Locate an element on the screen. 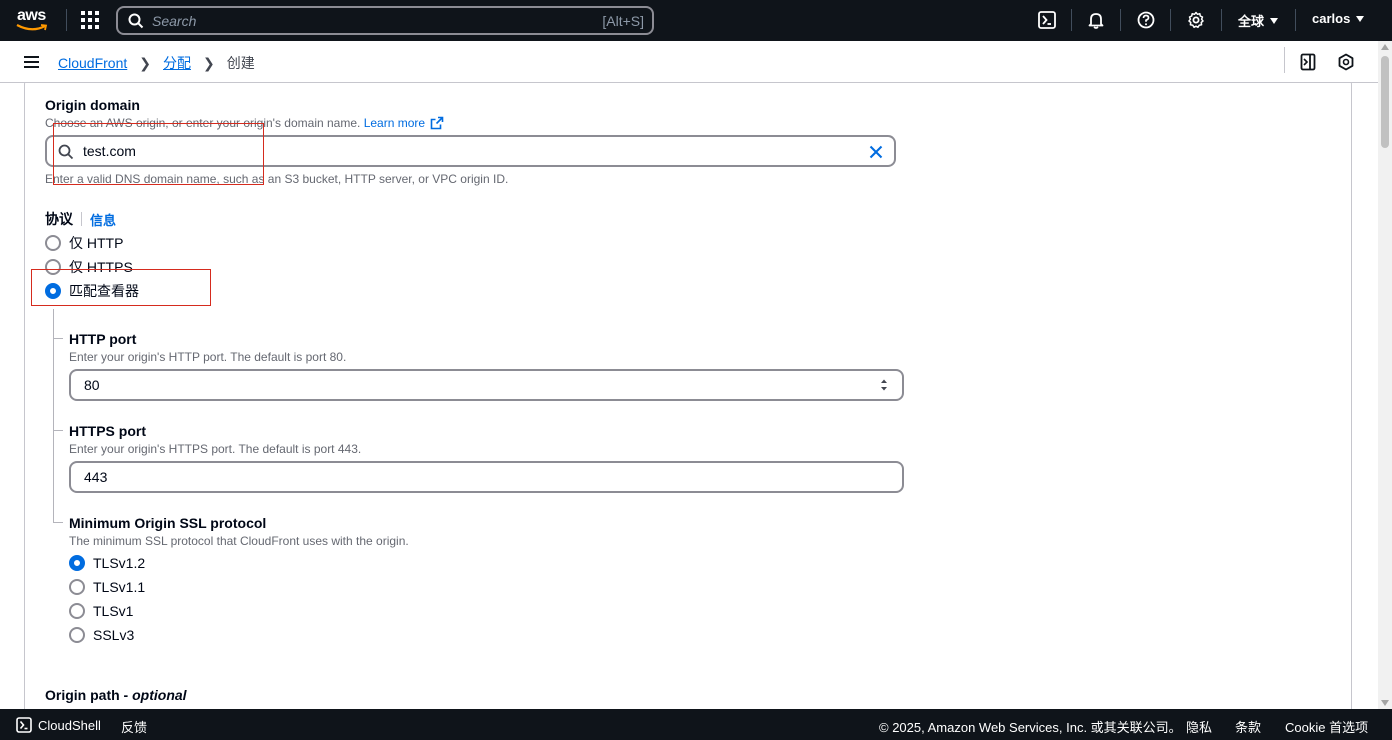 The image size is (1392, 740). ssl-option-tlsv1: TLSv1 is located at coordinates (101, 611).